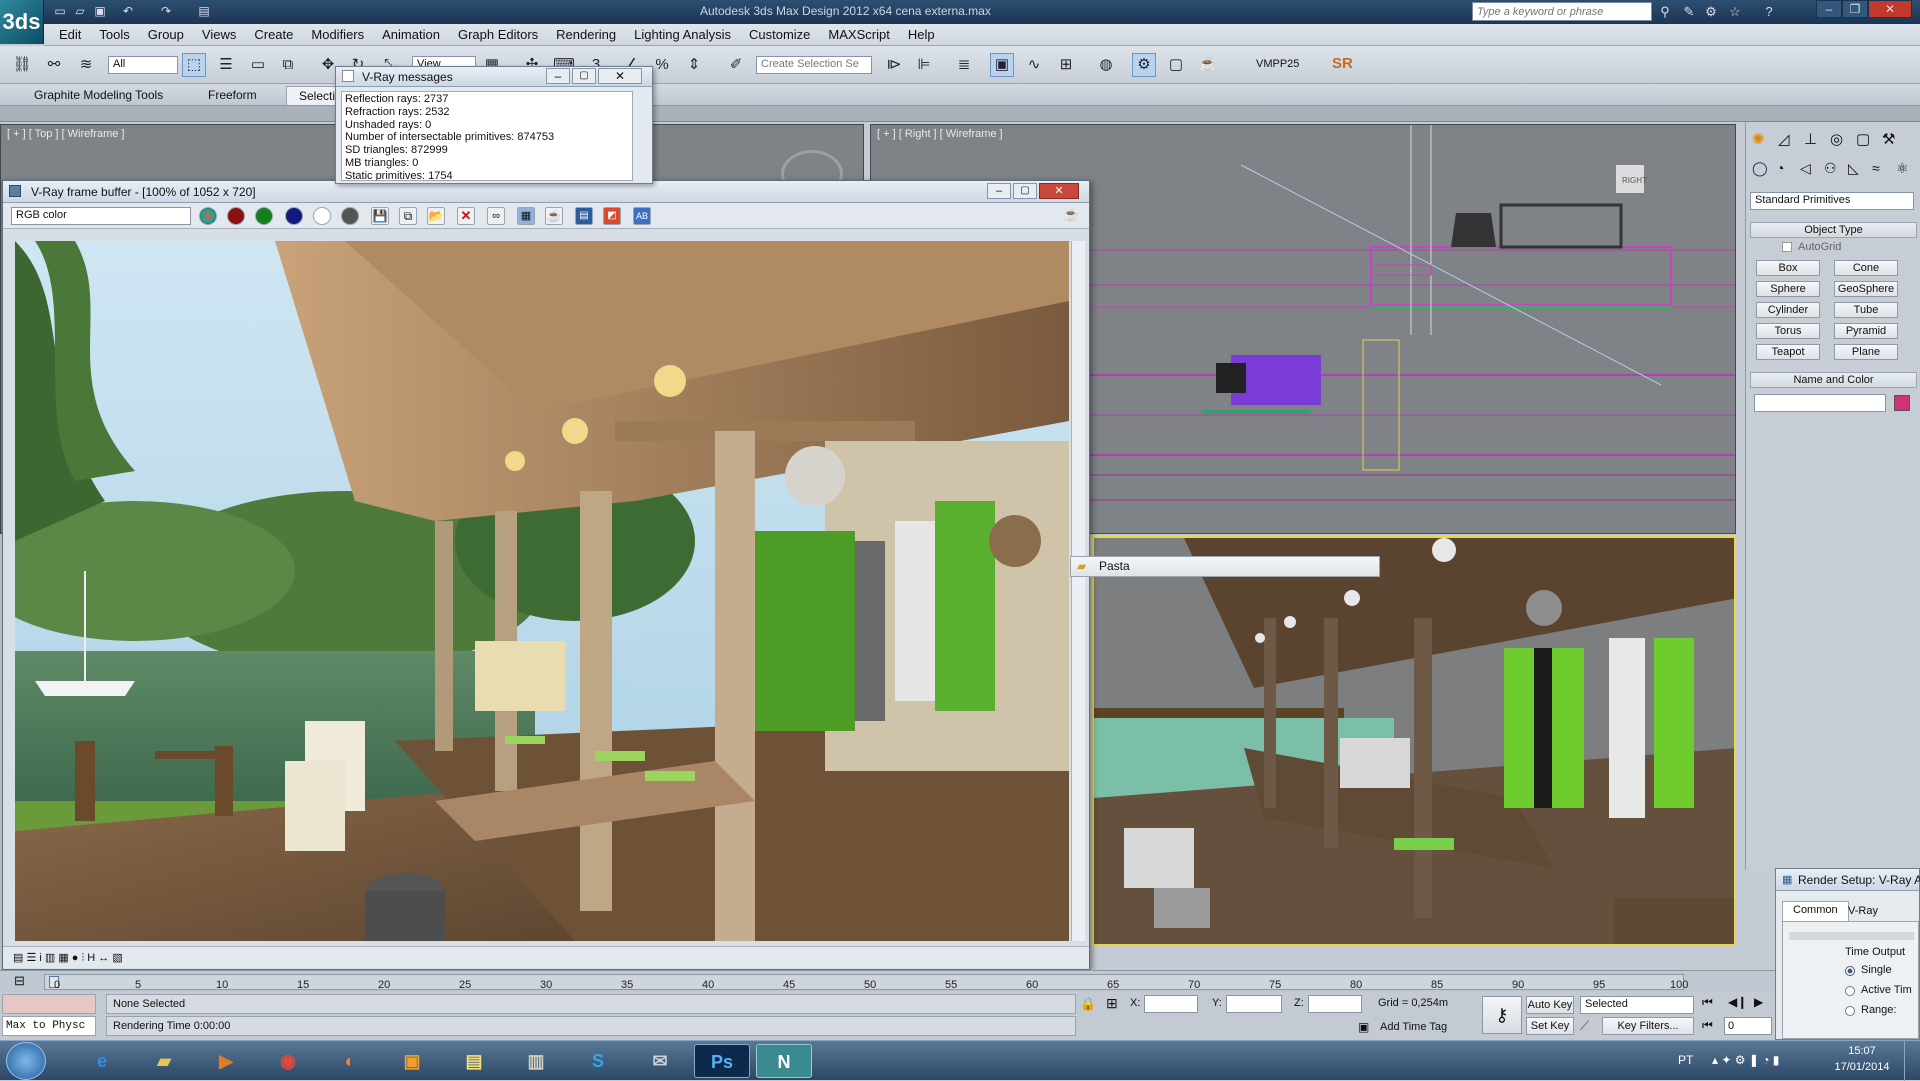 This screenshot has height=1081, width=1920. Describe the element at coordinates (70, 34) in the screenshot. I see `menu-edit: Edit` at that location.